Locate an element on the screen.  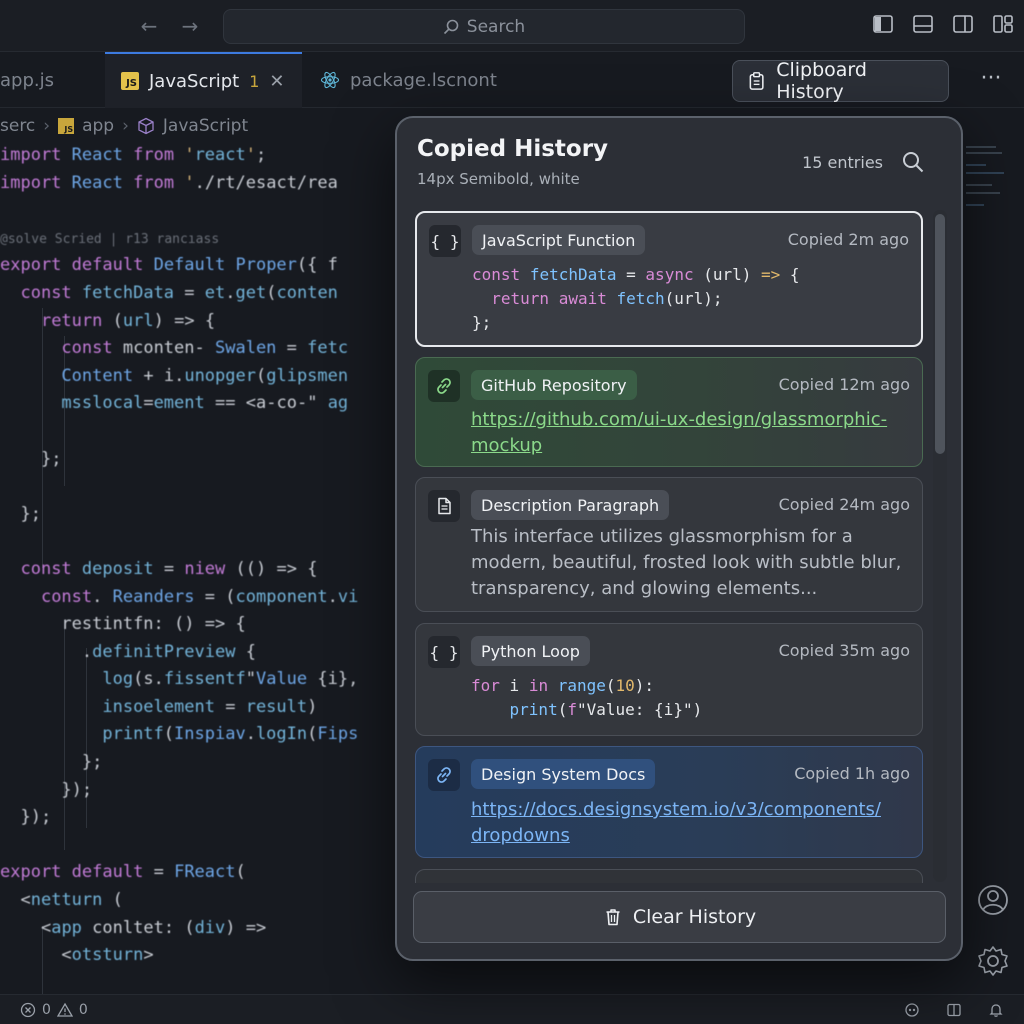
code-preview: for i in range(10): print(f"Value: {i}") is located at coordinates (587, 697).